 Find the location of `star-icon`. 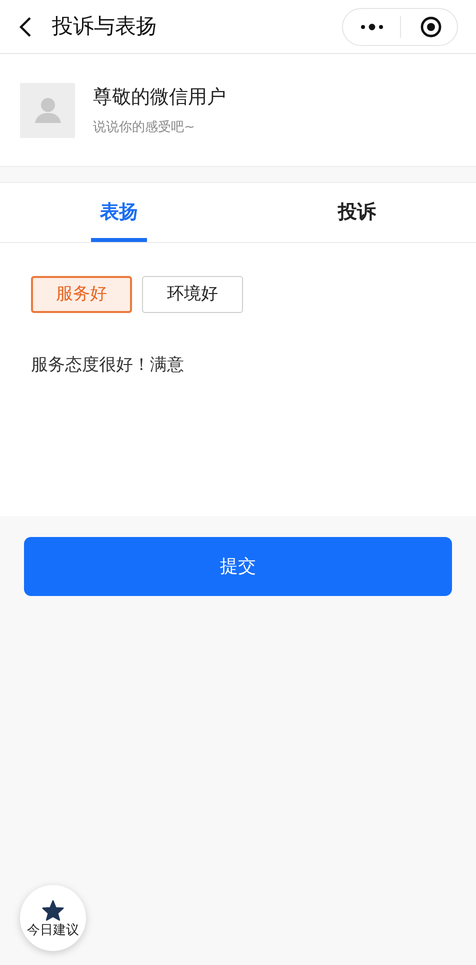

star-icon is located at coordinates (53, 910).